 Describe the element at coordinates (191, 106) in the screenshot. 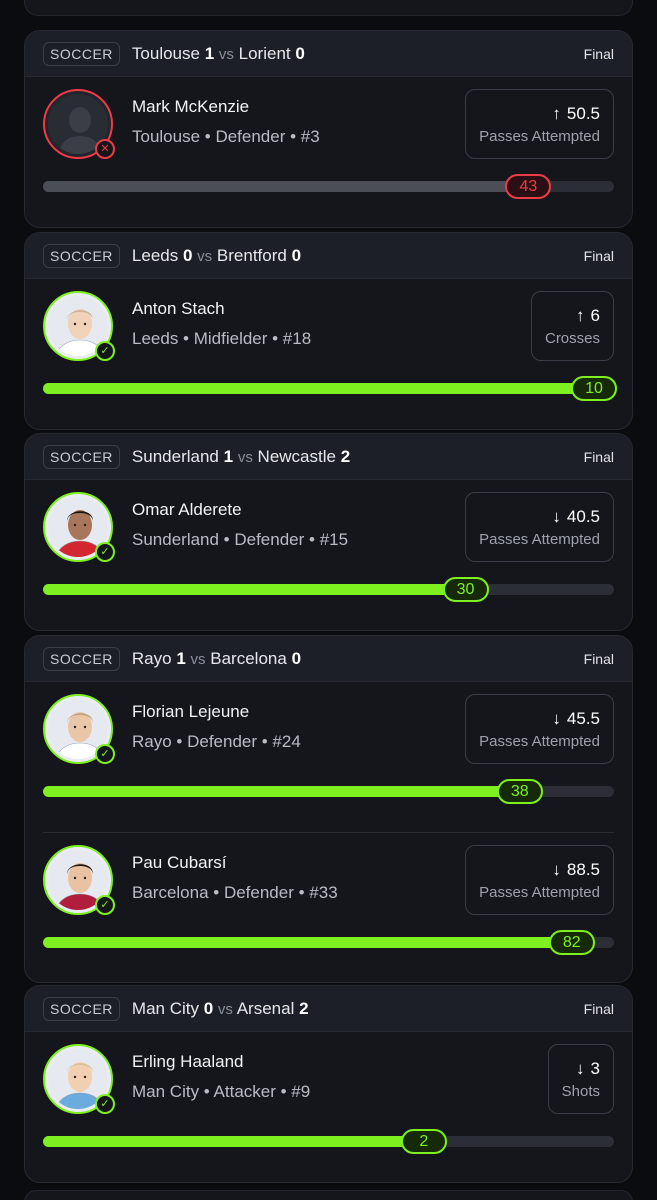

I see `player-name: Mark McKenzie` at that location.